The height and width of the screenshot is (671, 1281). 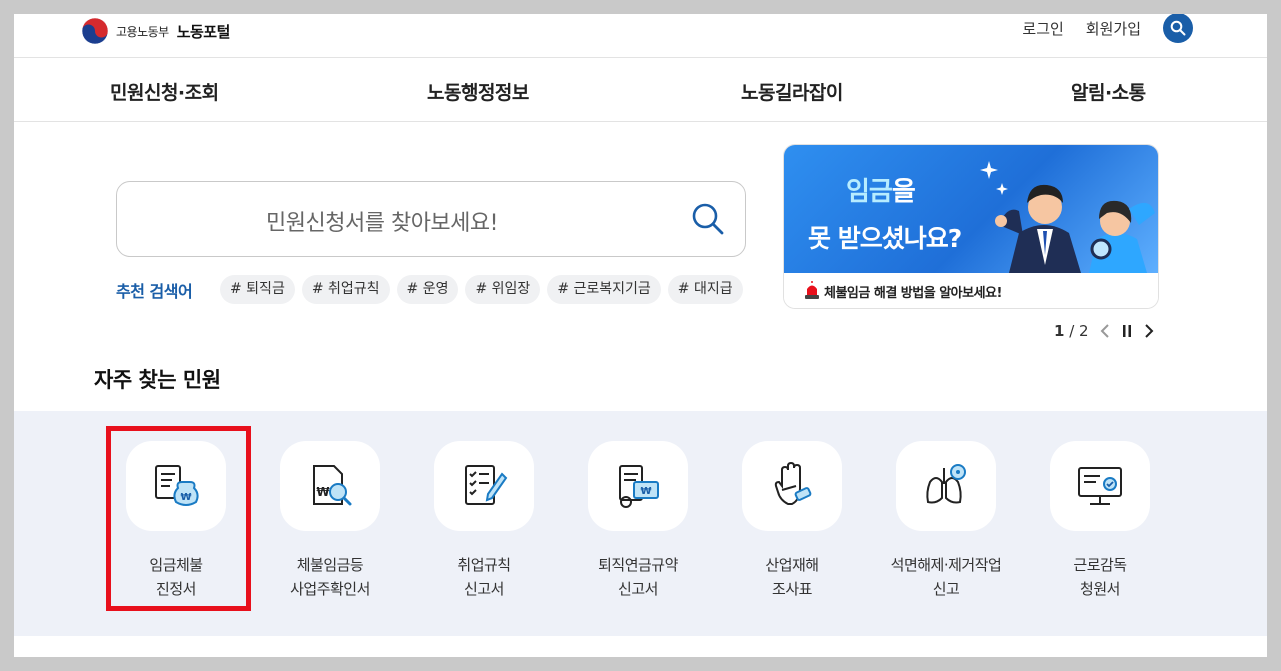 What do you see at coordinates (705, 289) in the screenshot?
I see `tag-substitute-payment: # 대지급` at bounding box center [705, 289].